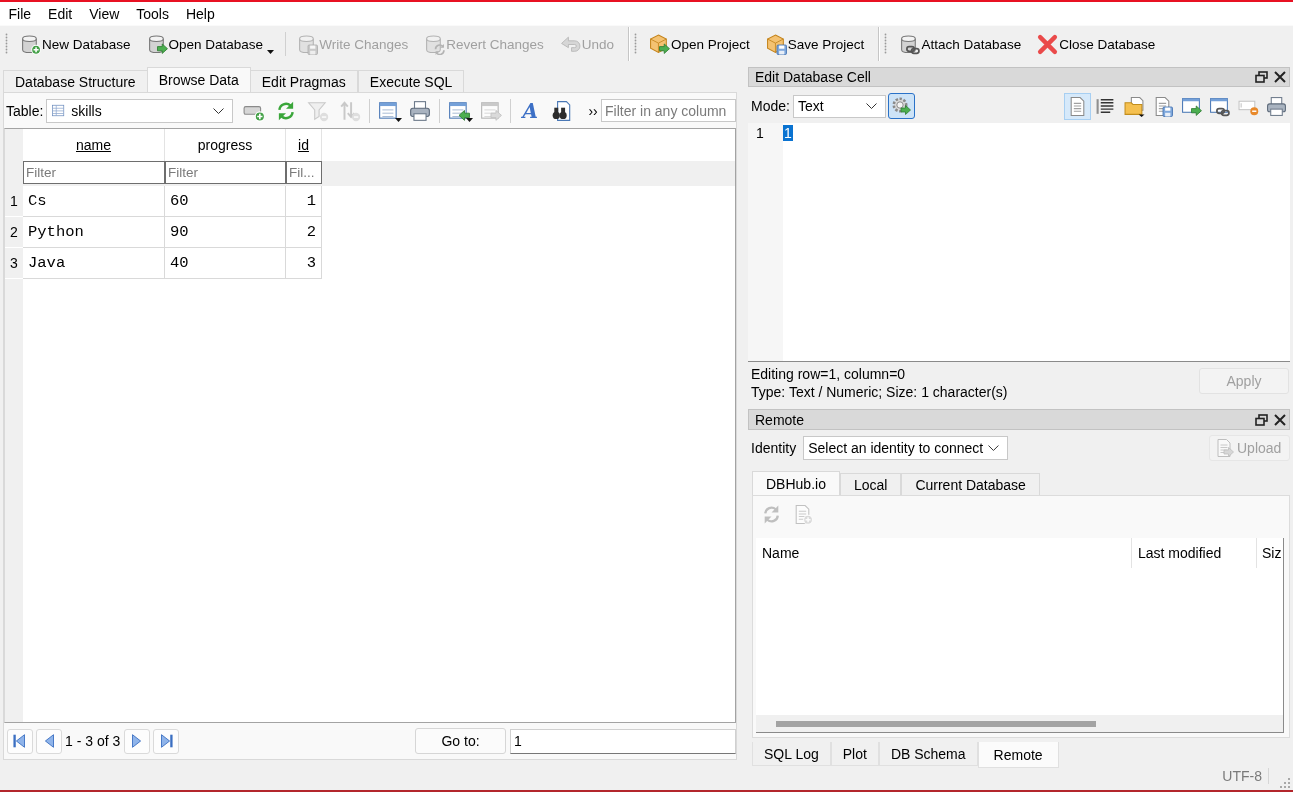 The width and height of the screenshot is (1293, 792). Describe the element at coordinates (570, 44) in the screenshot. I see `undo-icon` at that location.